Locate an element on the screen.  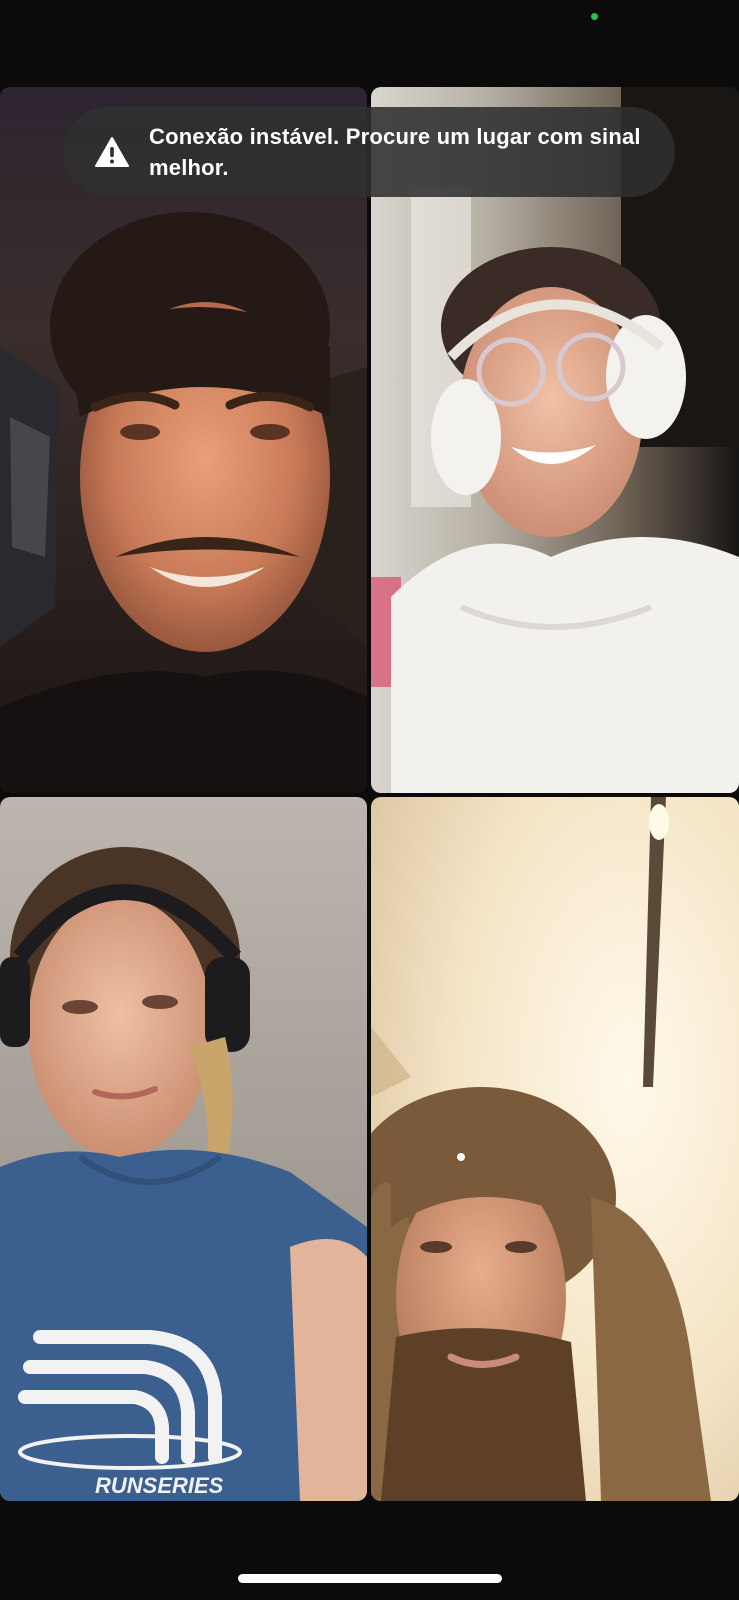
shirt-print-text: RUNSERIES is located at coordinates (159, 1485).